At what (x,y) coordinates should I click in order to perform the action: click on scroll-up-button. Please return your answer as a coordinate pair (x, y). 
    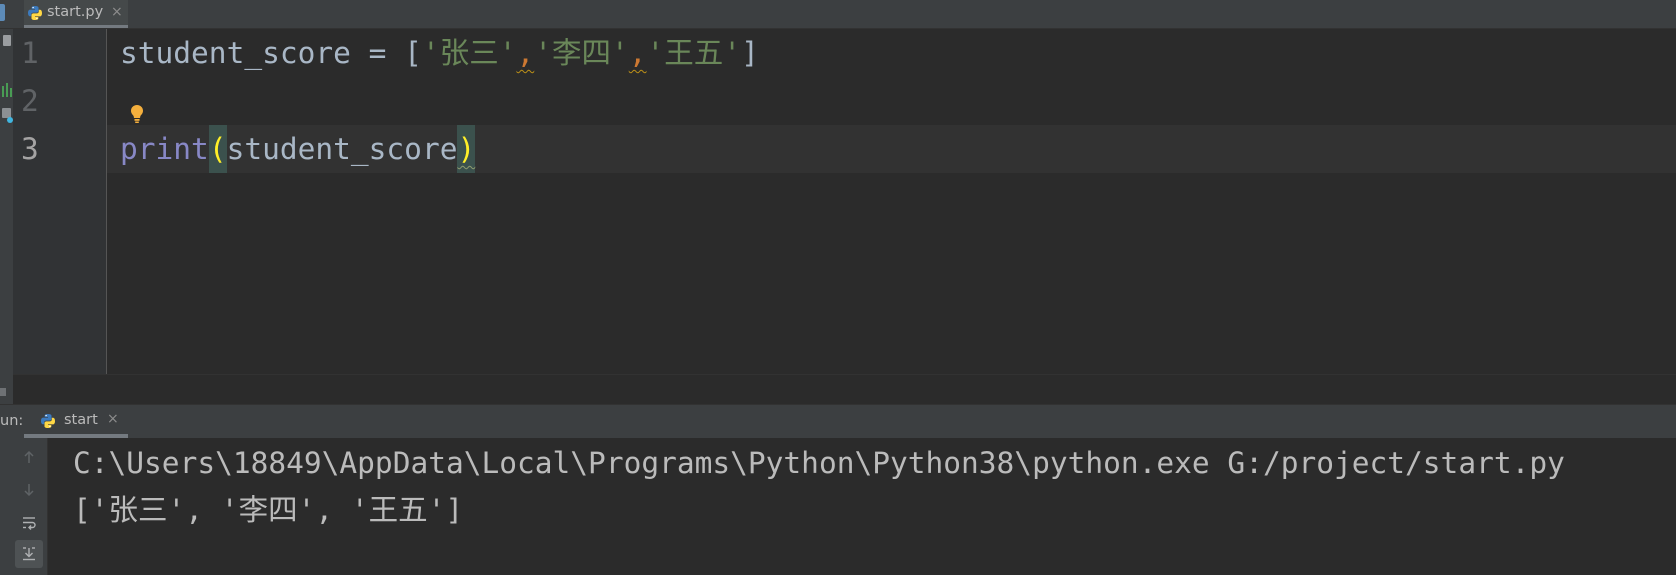
    Looking at the image, I should click on (29, 457).